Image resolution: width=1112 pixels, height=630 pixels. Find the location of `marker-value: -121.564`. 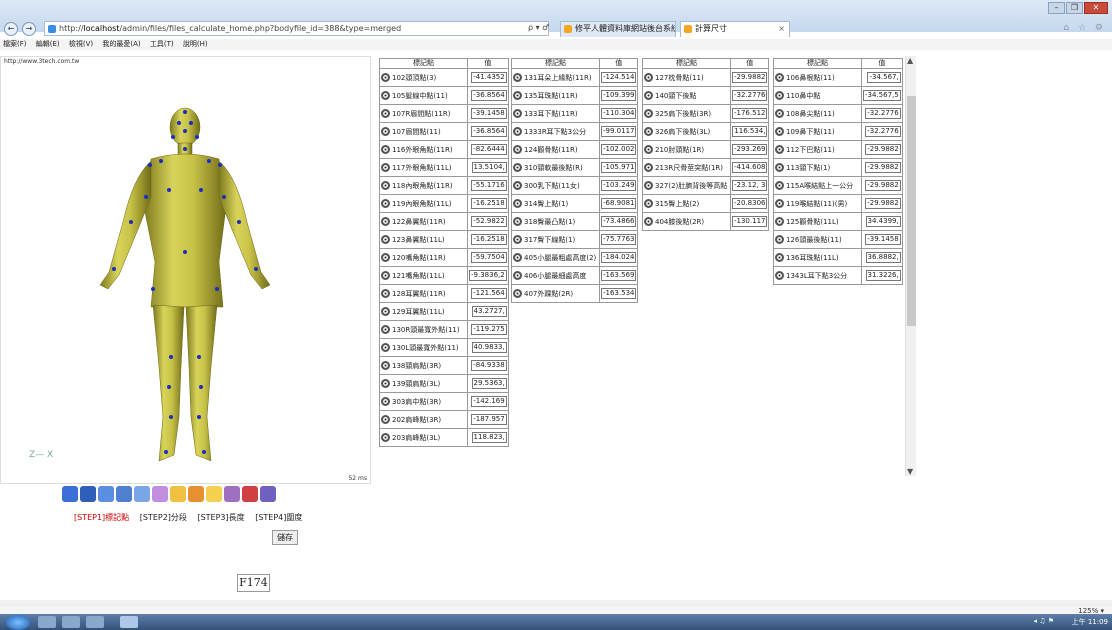

marker-value: -121.564 is located at coordinates (489, 293).